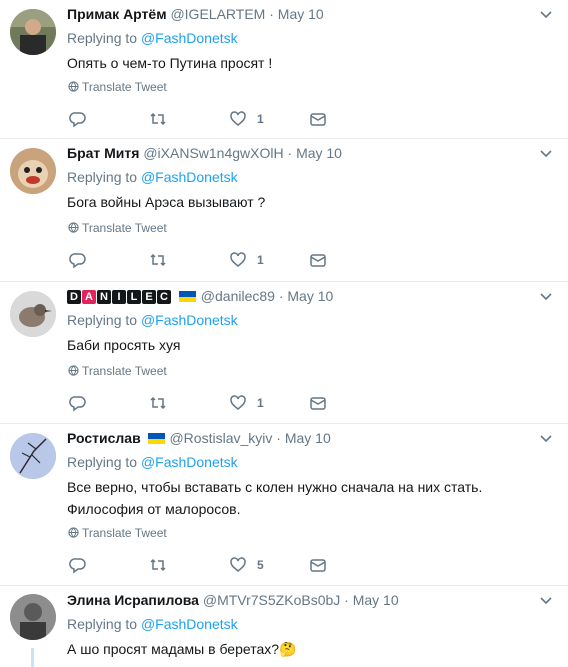 Image resolution: width=568 pixels, height=667 pixels. Describe the element at coordinates (32, 657) in the screenshot. I see `thread-line` at that location.